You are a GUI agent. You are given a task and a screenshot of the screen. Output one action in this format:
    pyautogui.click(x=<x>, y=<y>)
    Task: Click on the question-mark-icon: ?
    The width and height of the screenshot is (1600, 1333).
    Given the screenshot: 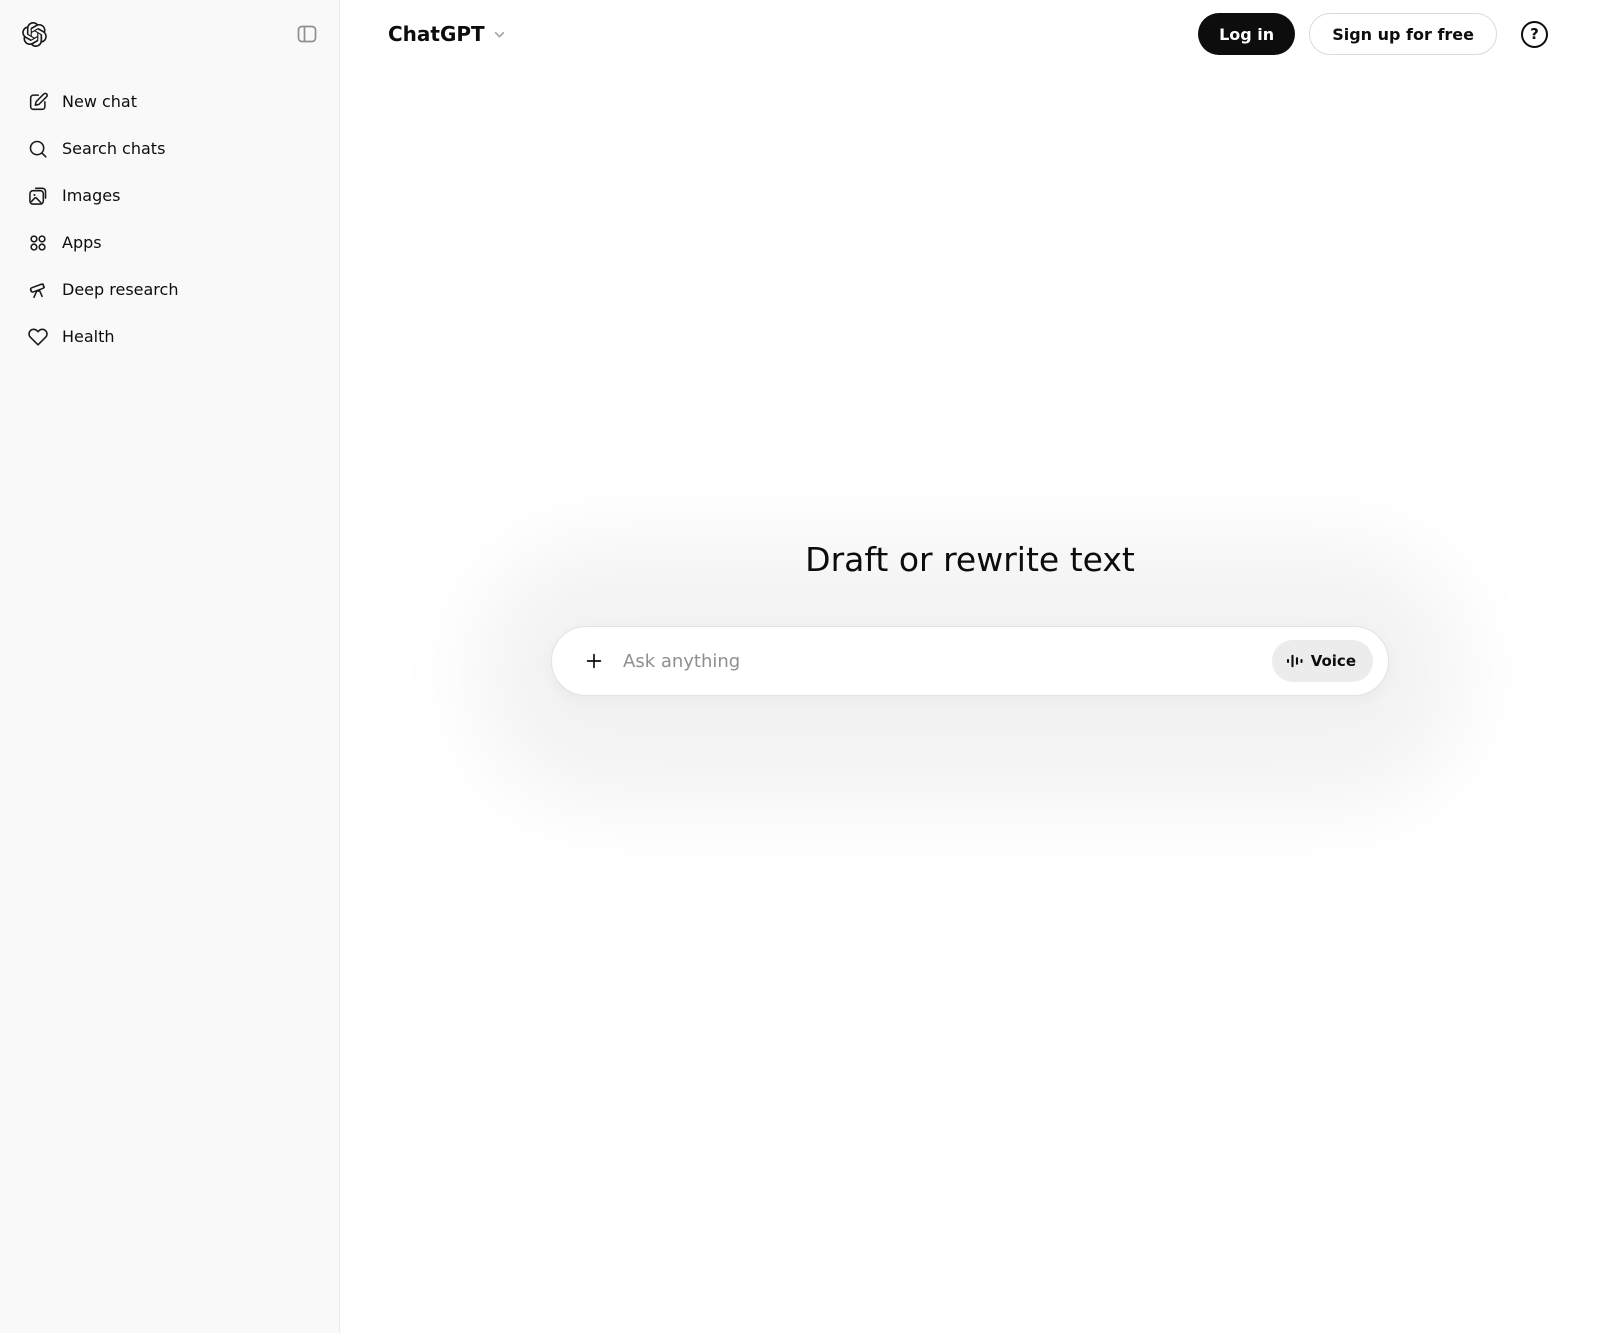 What is the action you would take?
    pyautogui.click(x=1534, y=33)
    